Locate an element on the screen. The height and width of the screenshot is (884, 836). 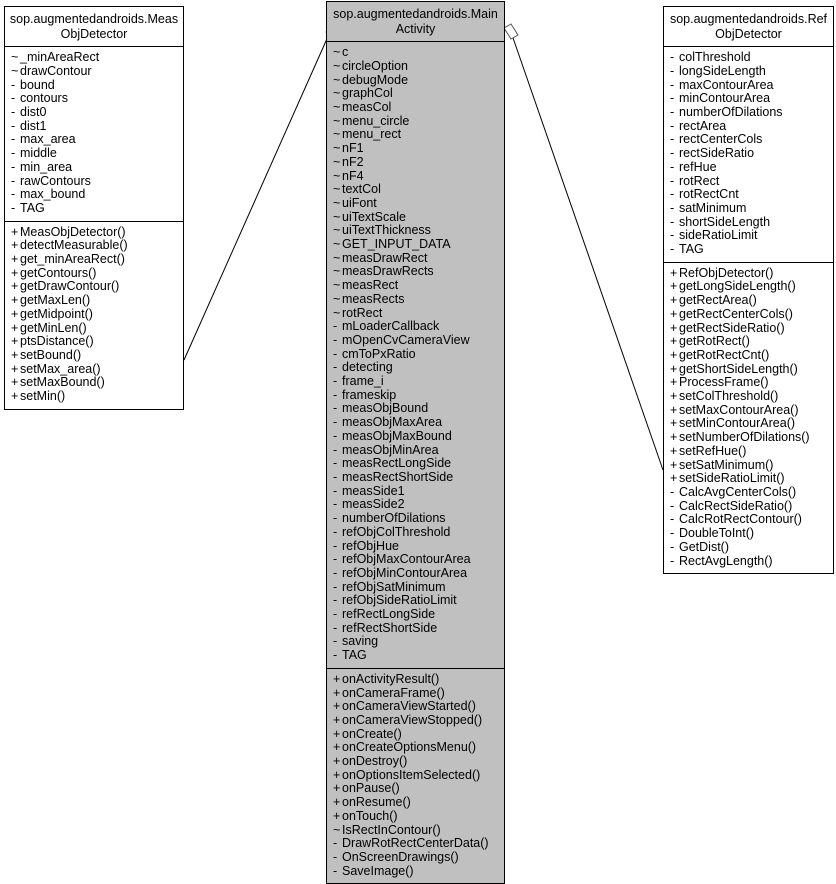
member-name: c is located at coordinates (345, 52).